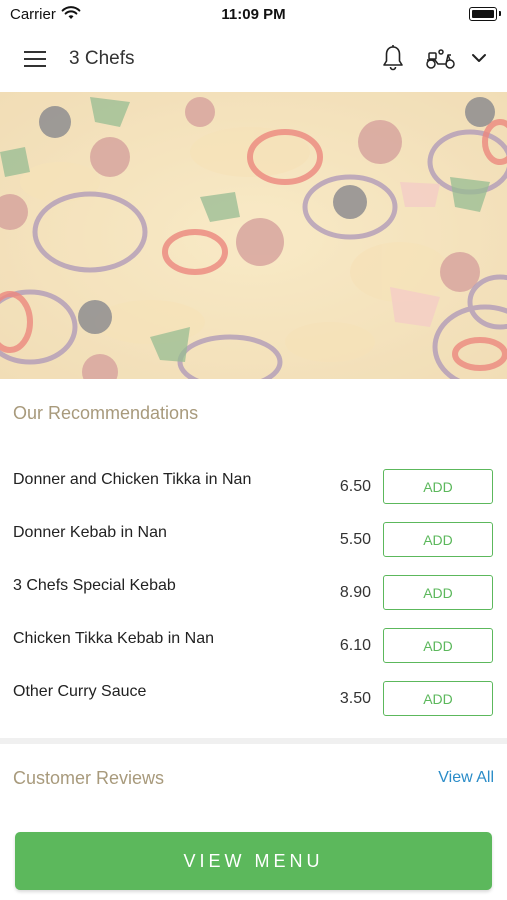  Describe the element at coordinates (35, 59) in the screenshot. I see `menu-icon` at that location.